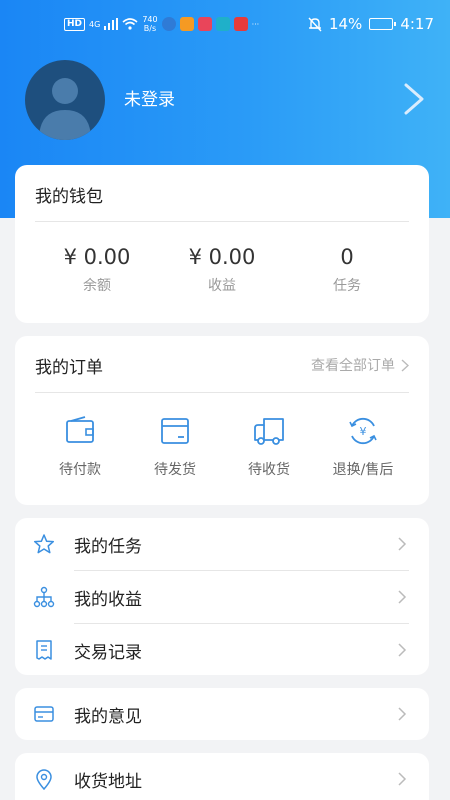 This screenshot has width=450, height=800. What do you see at coordinates (347, 286) in the screenshot?
I see `tasks-label: 任务` at bounding box center [347, 286].